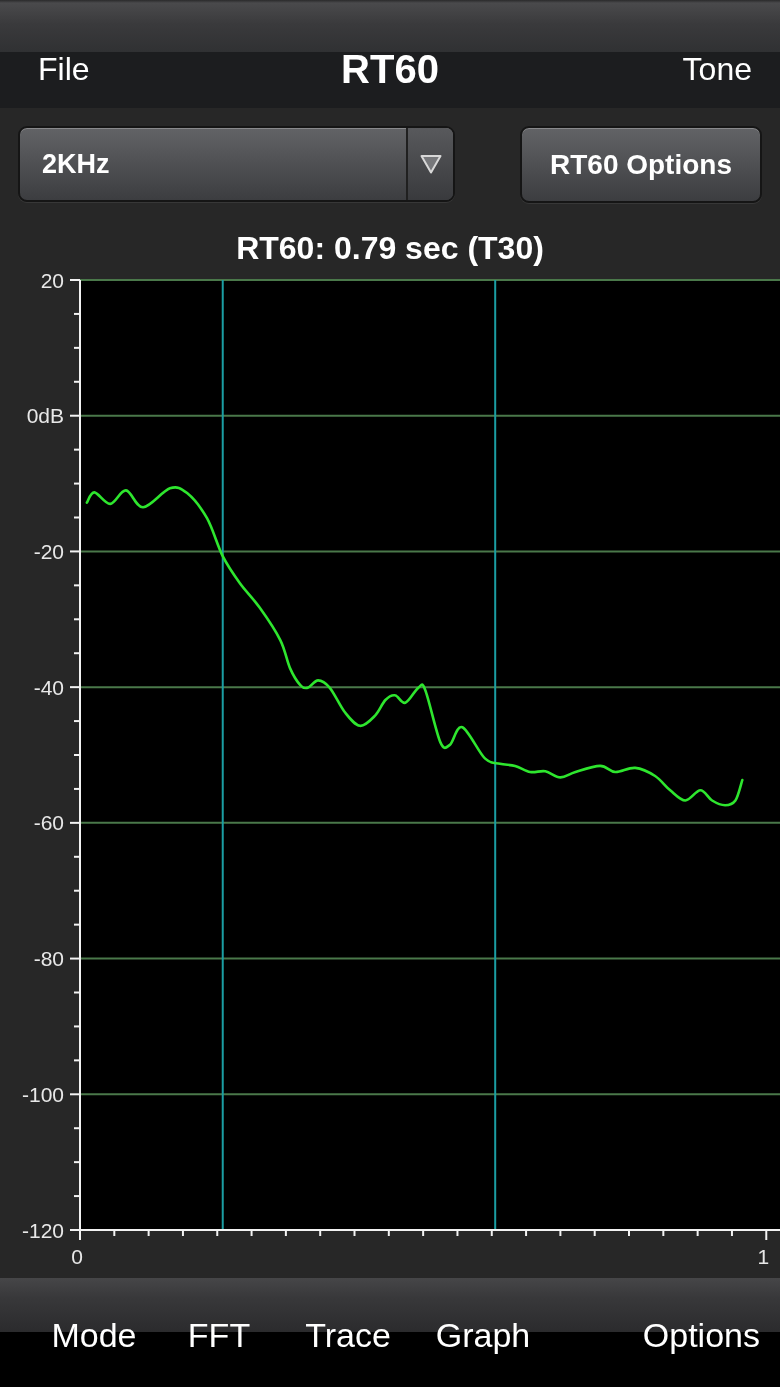 This screenshot has width=780, height=1387. I want to click on caret-icon, so click(430, 164).